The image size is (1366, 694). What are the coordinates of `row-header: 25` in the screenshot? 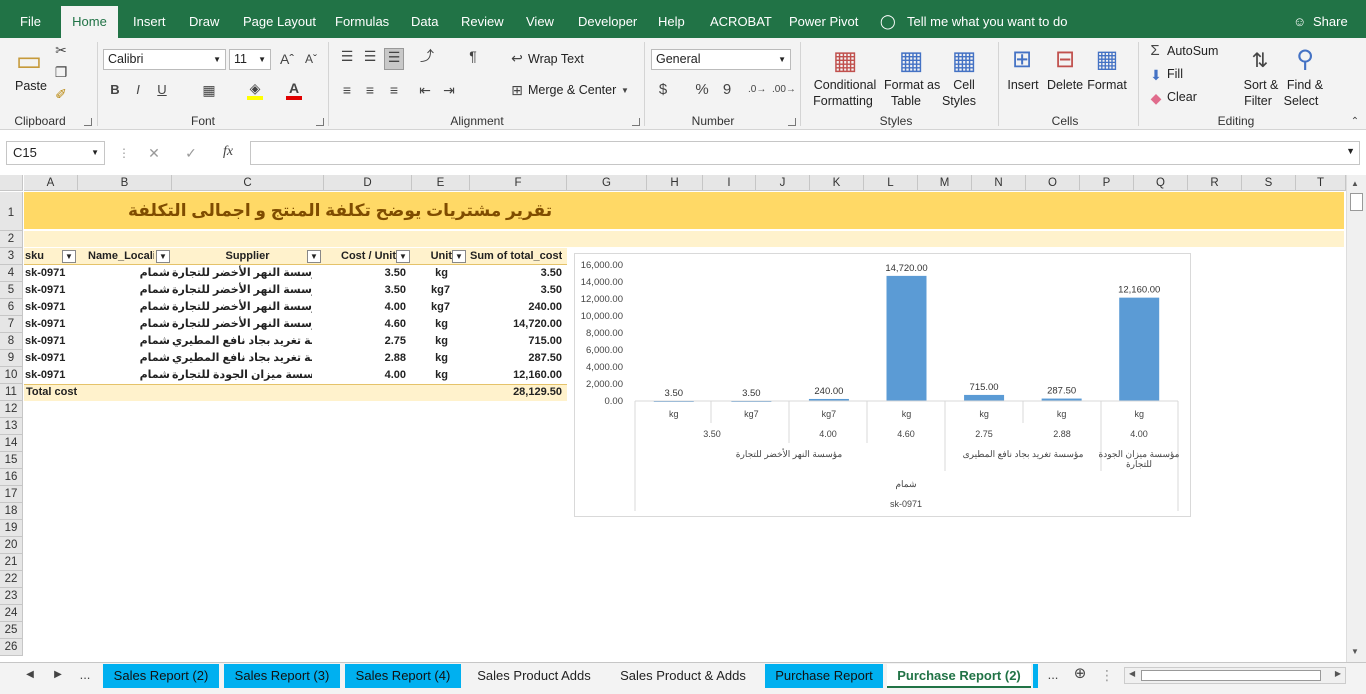 It's located at (11, 630).